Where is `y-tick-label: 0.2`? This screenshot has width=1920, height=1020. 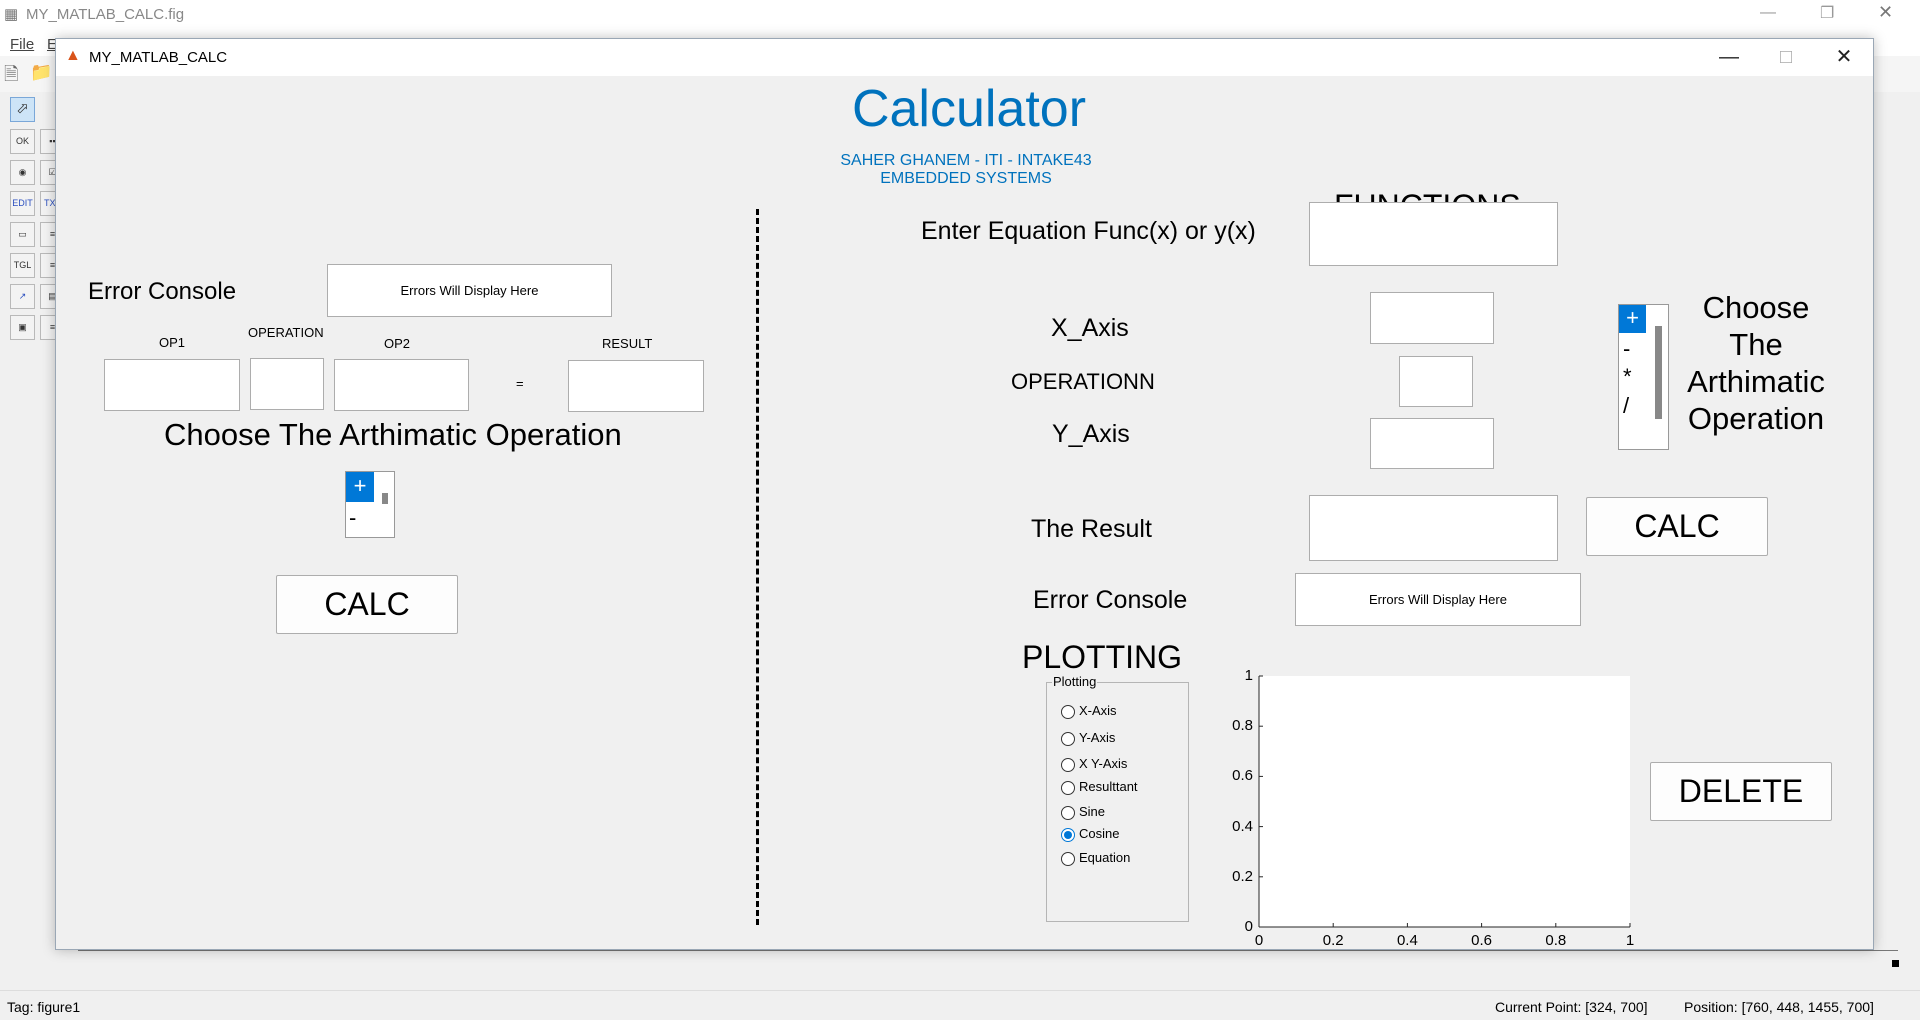 y-tick-label: 0.2 is located at coordinates (1242, 876).